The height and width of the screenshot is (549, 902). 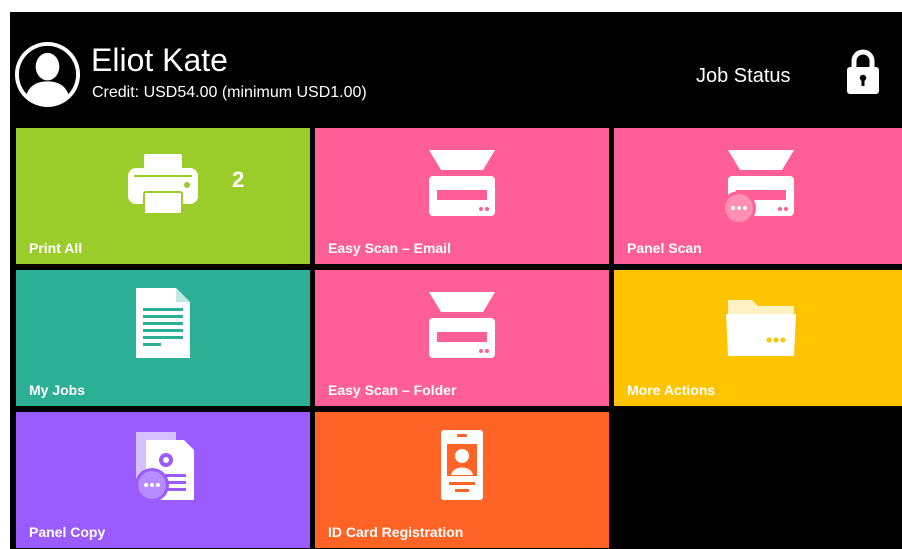 What do you see at coordinates (47, 74) in the screenshot?
I see `user-avatar-icon` at bounding box center [47, 74].